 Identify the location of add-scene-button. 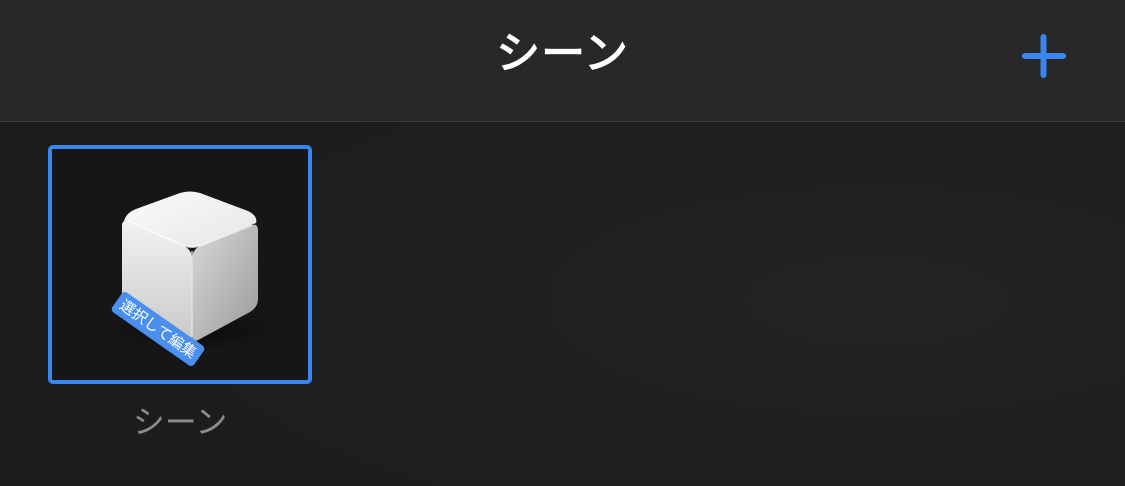
(1044, 56).